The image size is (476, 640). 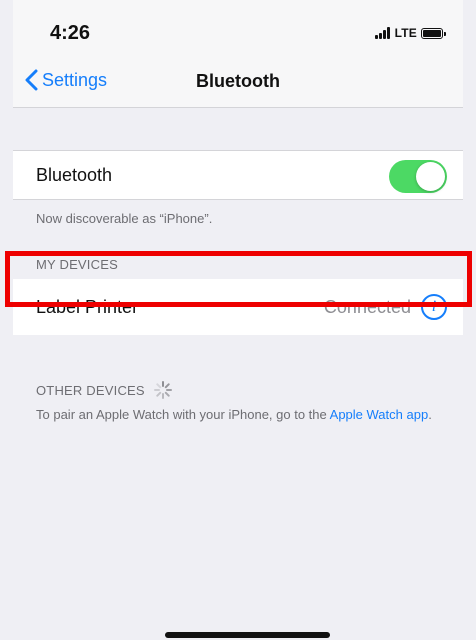 I want to click on info-icon: i, so click(x=434, y=307).